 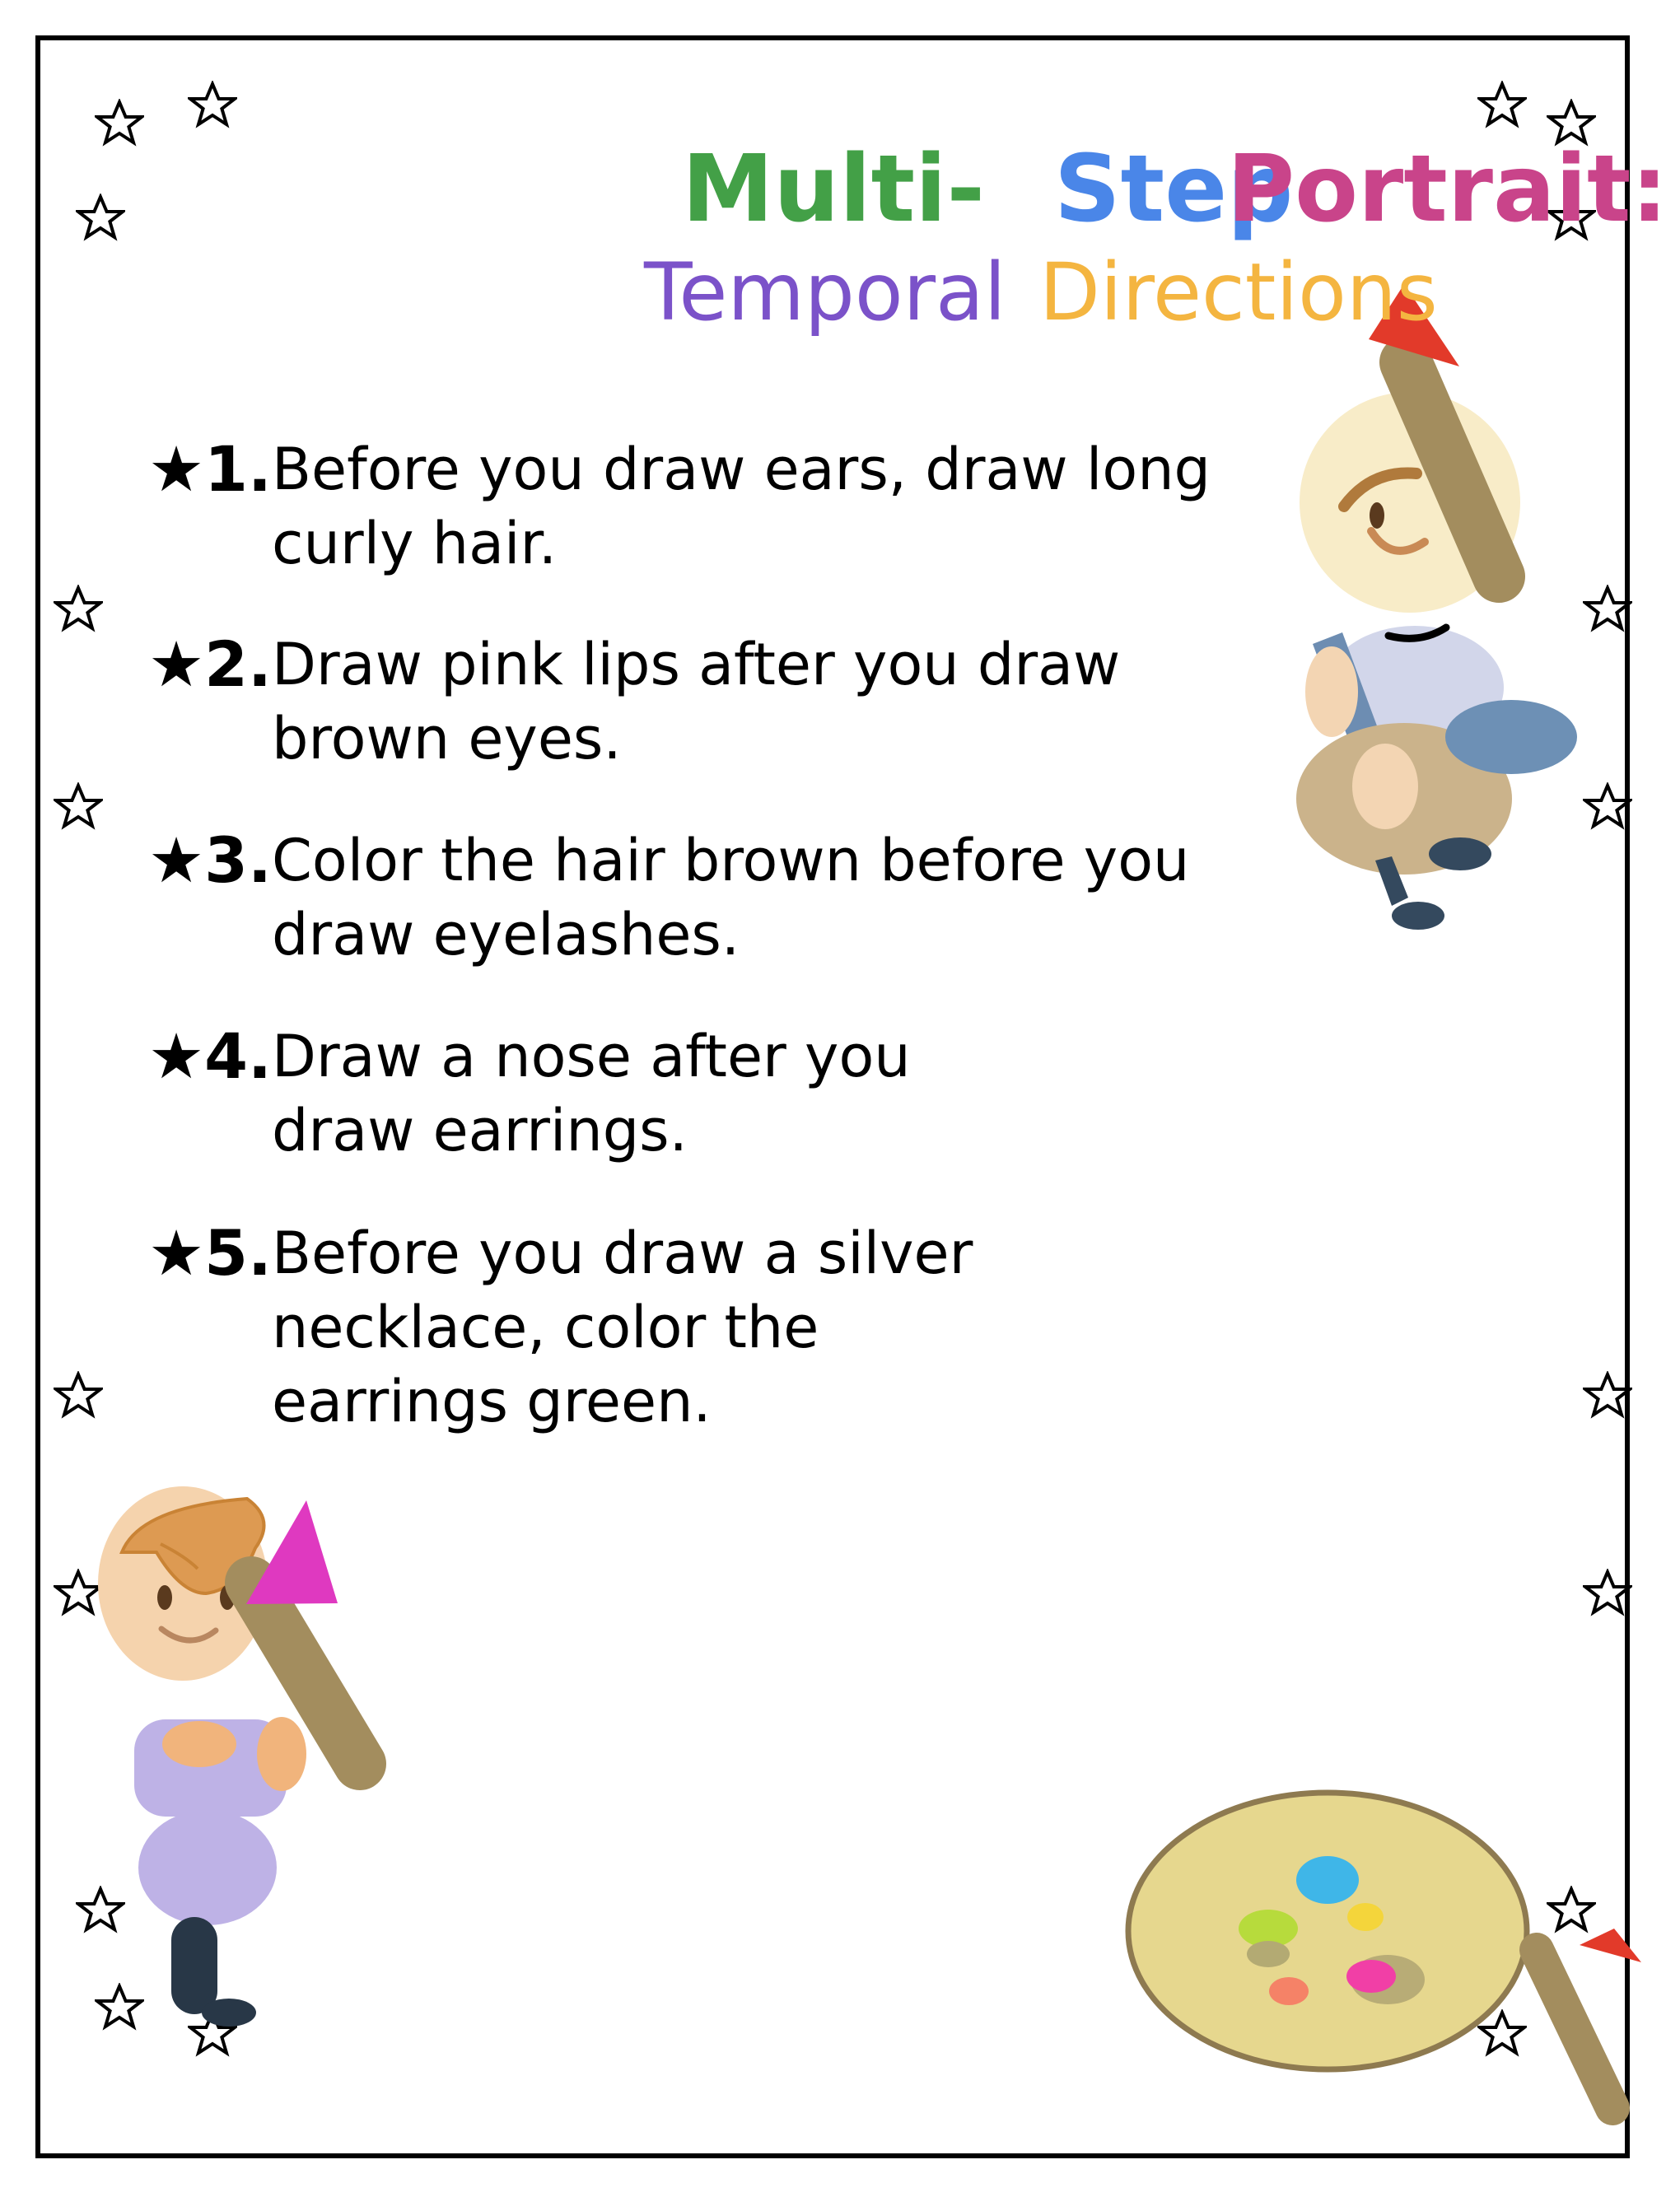 I want to click on instruction-marker: ★2., so click(x=210, y=664).